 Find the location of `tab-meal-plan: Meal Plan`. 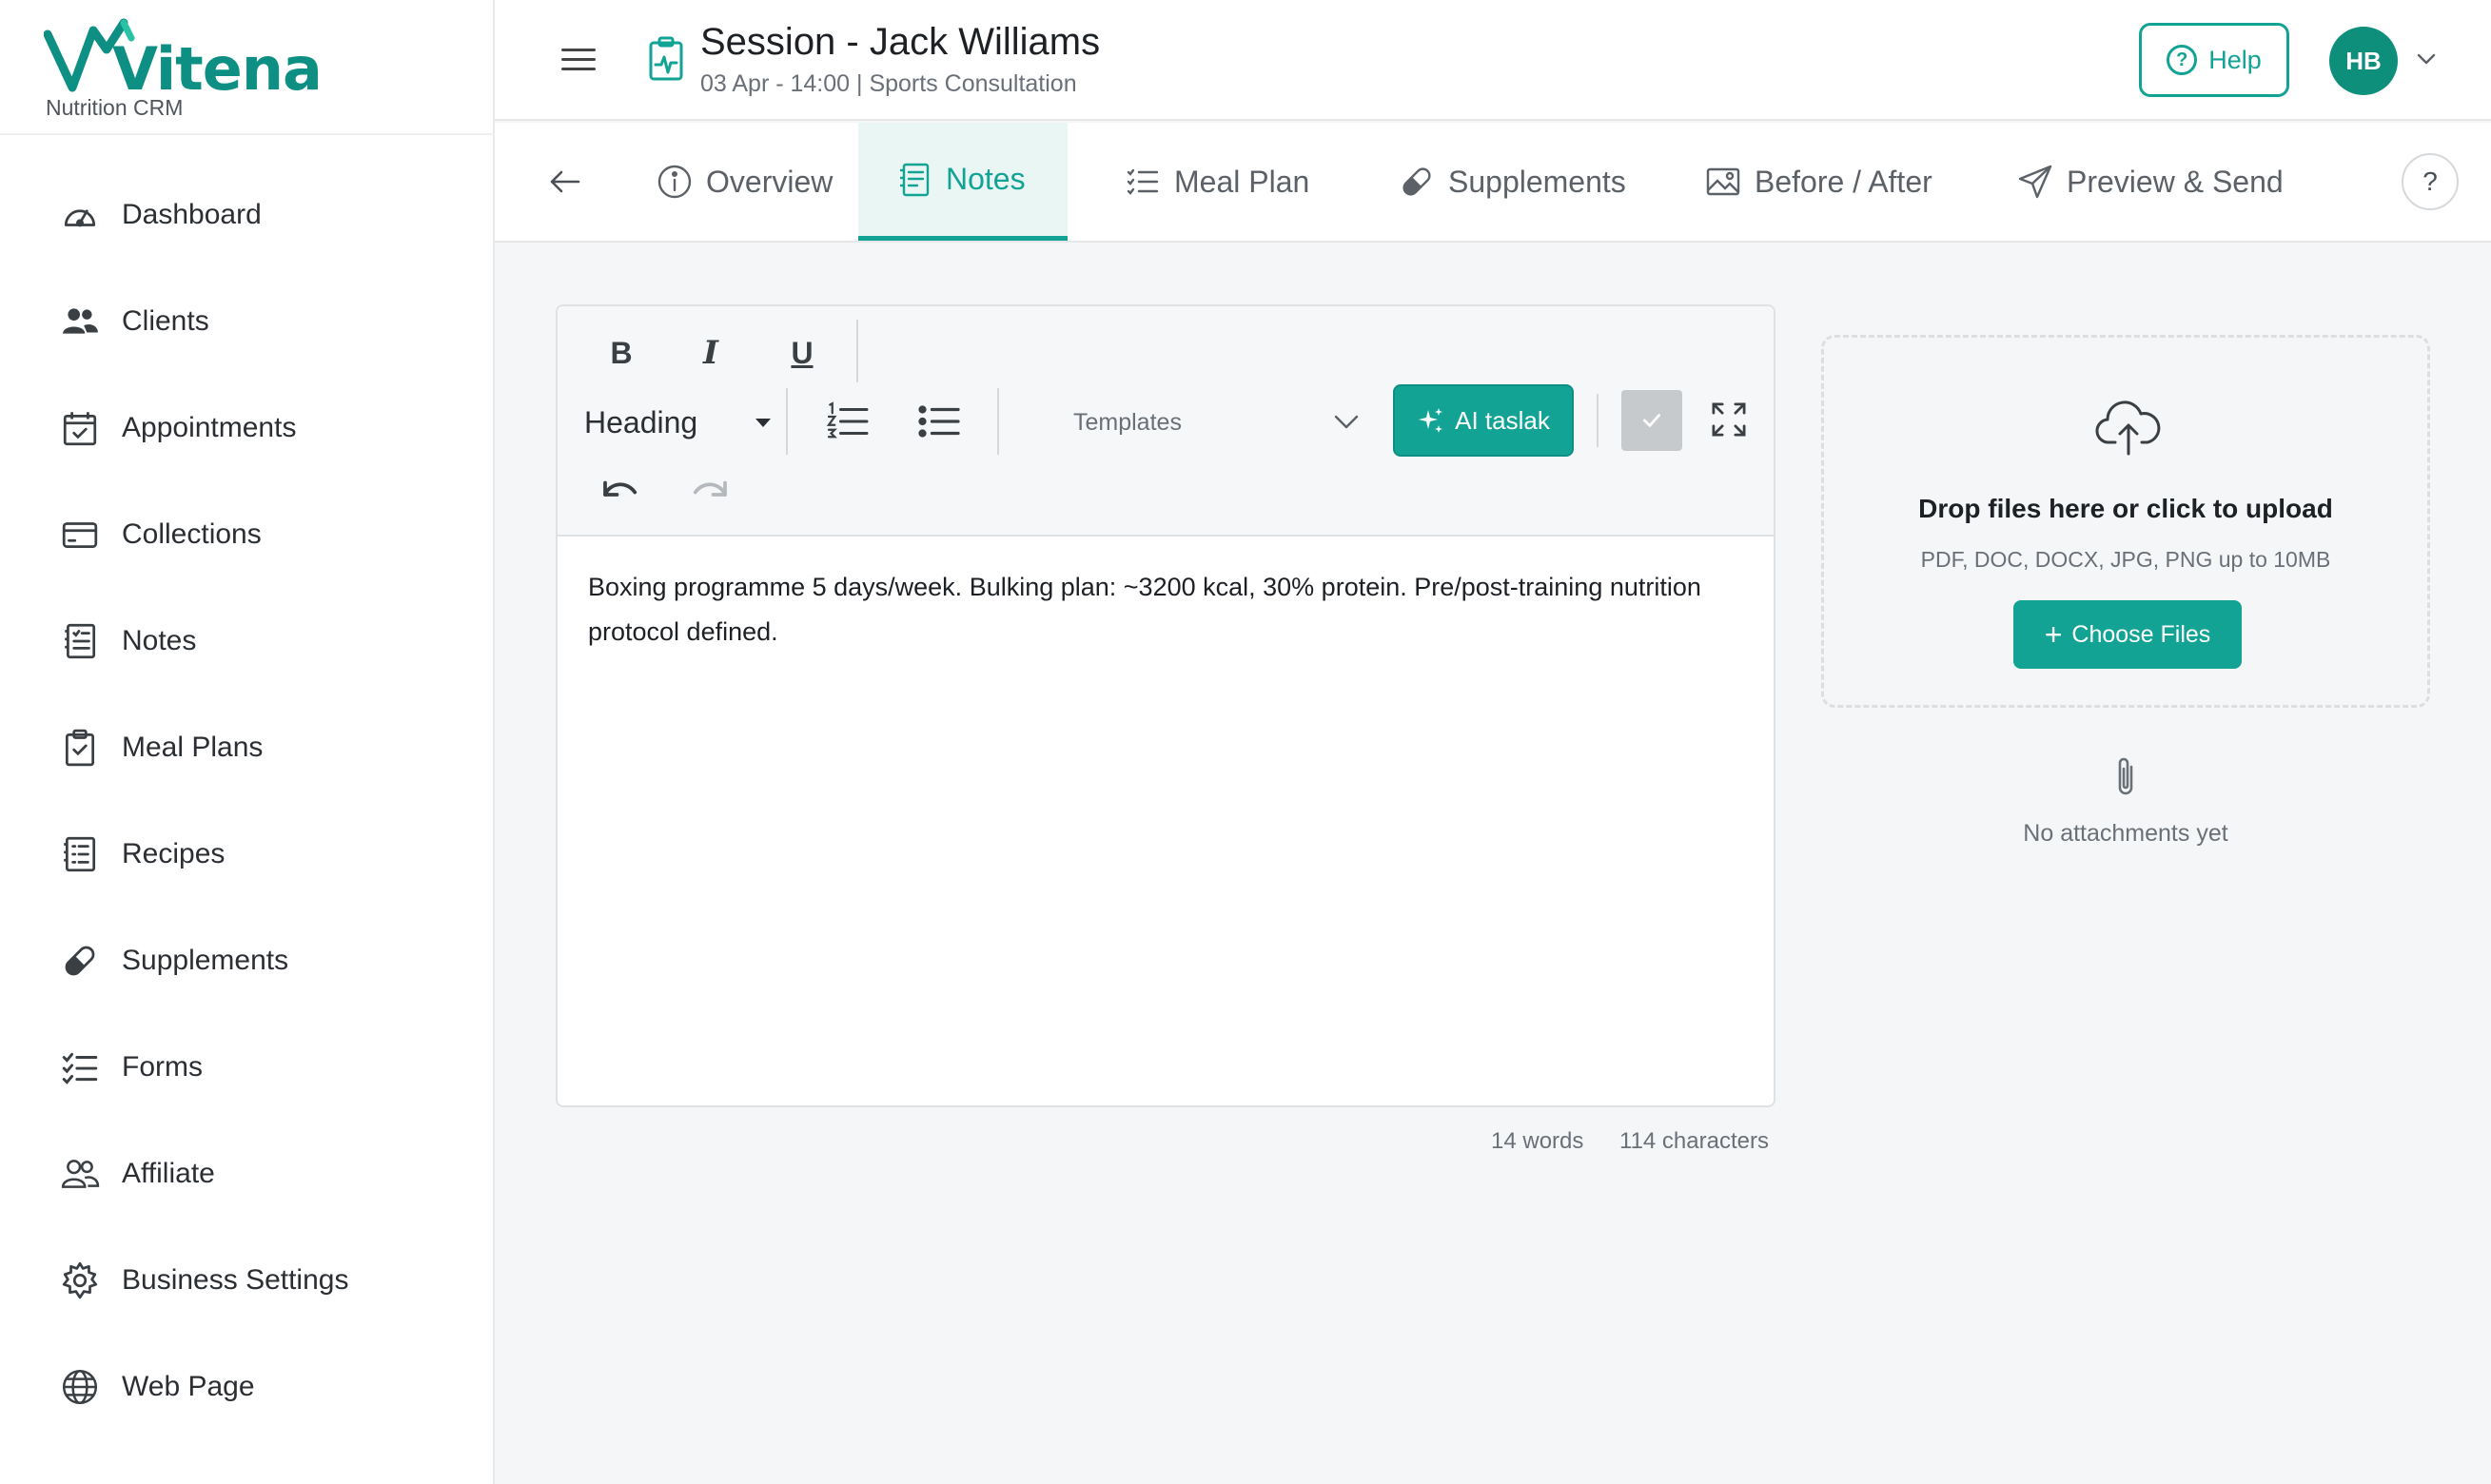

tab-meal-plan: Meal Plan is located at coordinates (1217, 182).